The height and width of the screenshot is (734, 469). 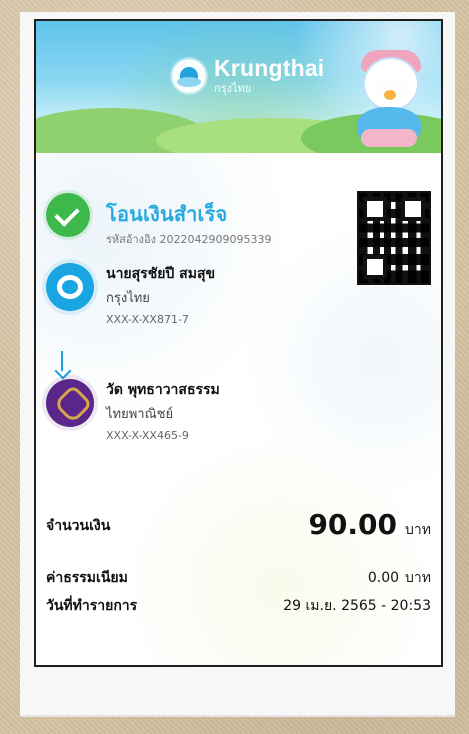 I want to click on reference-code: รหัสอ้างอิง 2022042909095339, so click(x=189, y=239).